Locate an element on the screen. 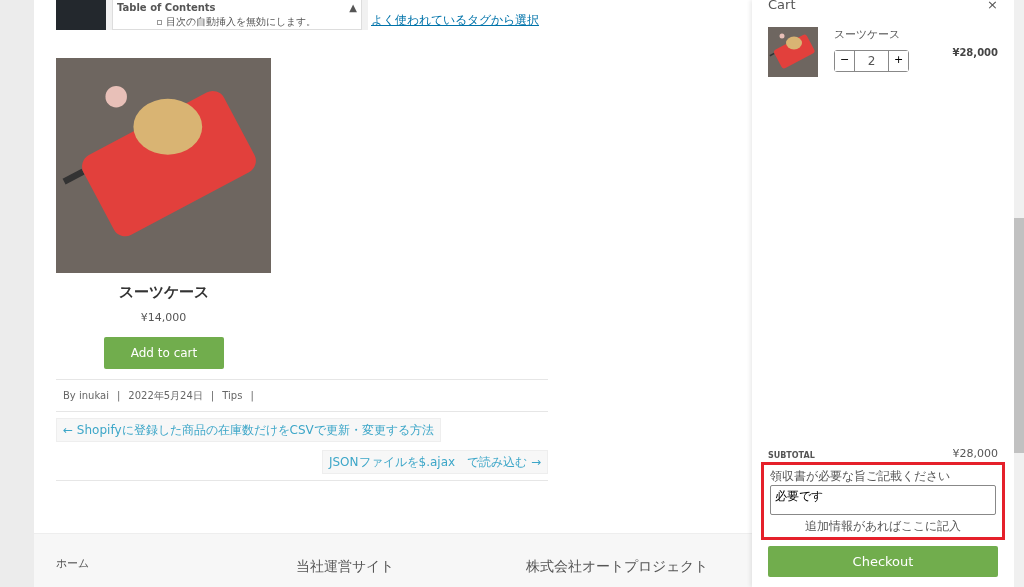 This screenshot has width=1024, height=587. subtotal-value: ¥28,000 is located at coordinates (975, 453).